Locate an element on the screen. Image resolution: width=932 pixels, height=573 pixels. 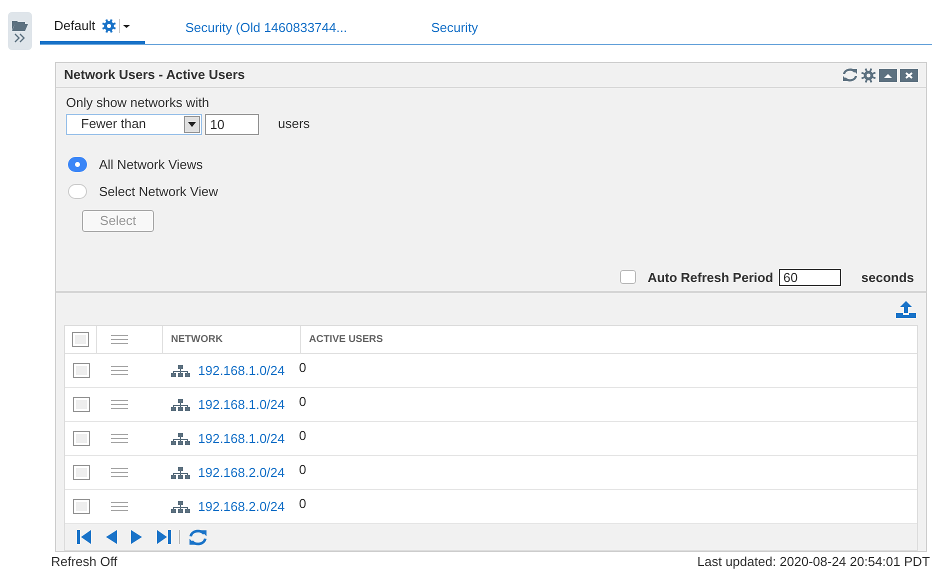
upload-icon is located at coordinates (906, 309).